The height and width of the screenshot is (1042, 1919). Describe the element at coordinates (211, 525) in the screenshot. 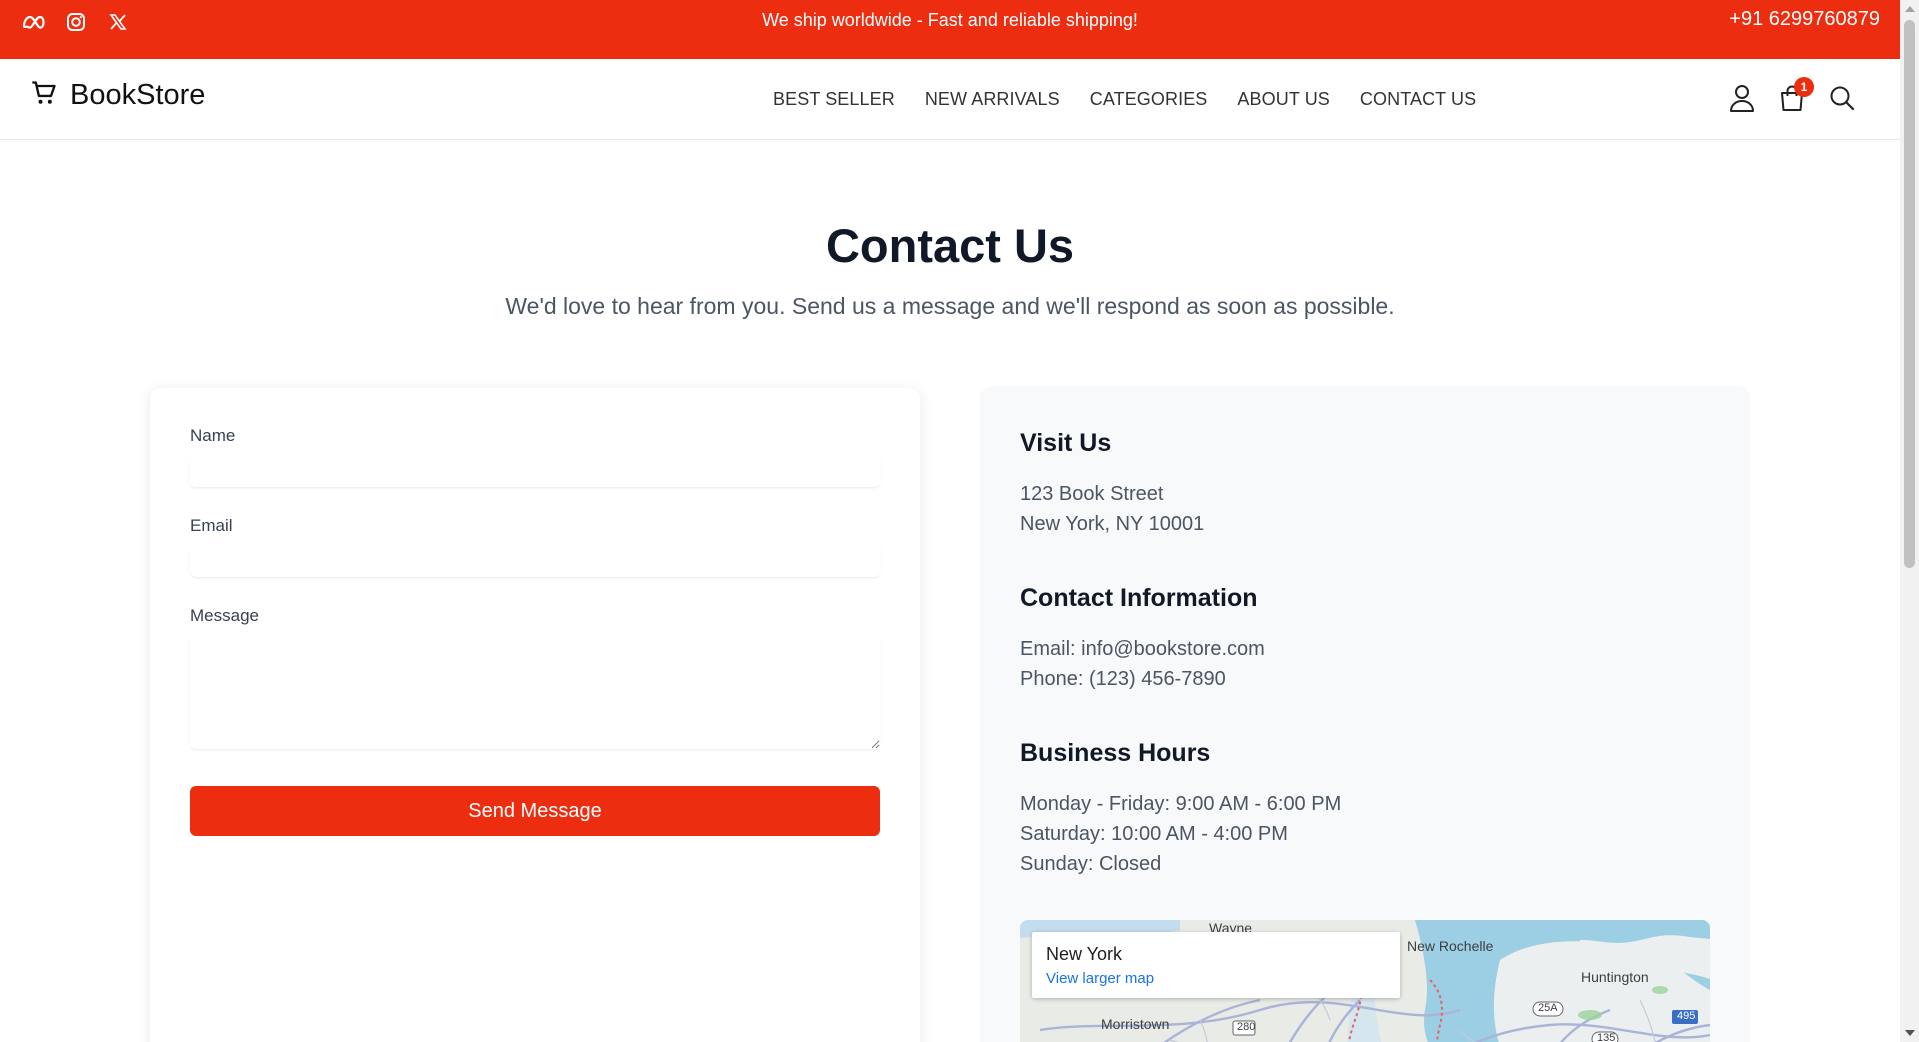

I see `email-label: Email` at that location.